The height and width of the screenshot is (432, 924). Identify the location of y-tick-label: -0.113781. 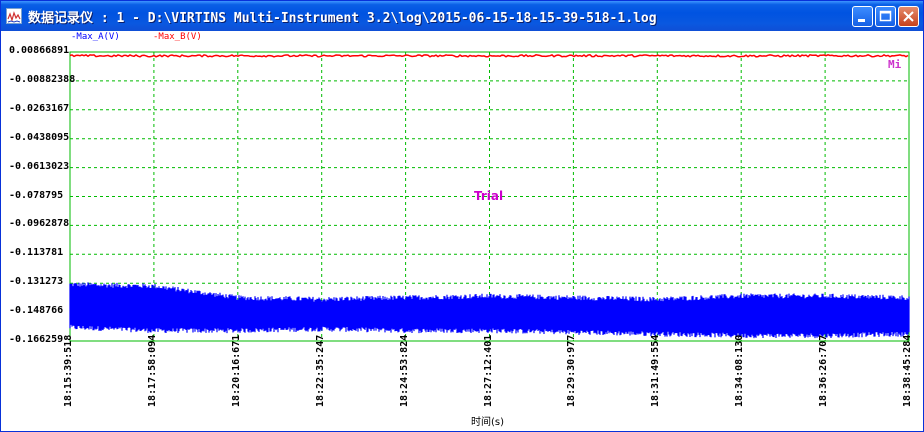
(36, 253).